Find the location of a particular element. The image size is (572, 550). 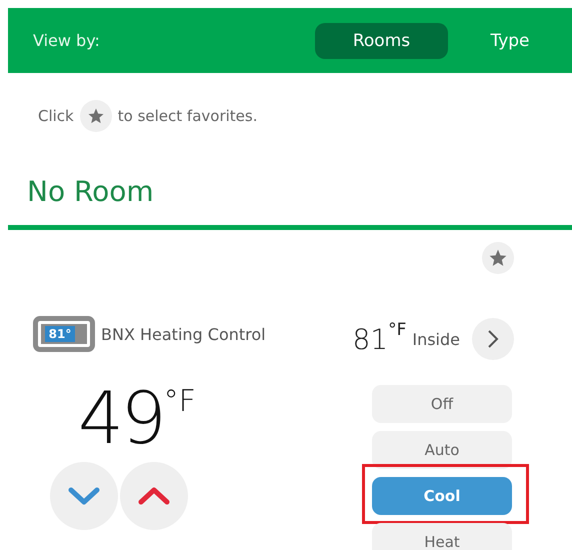

star-icon is located at coordinates (498, 258).